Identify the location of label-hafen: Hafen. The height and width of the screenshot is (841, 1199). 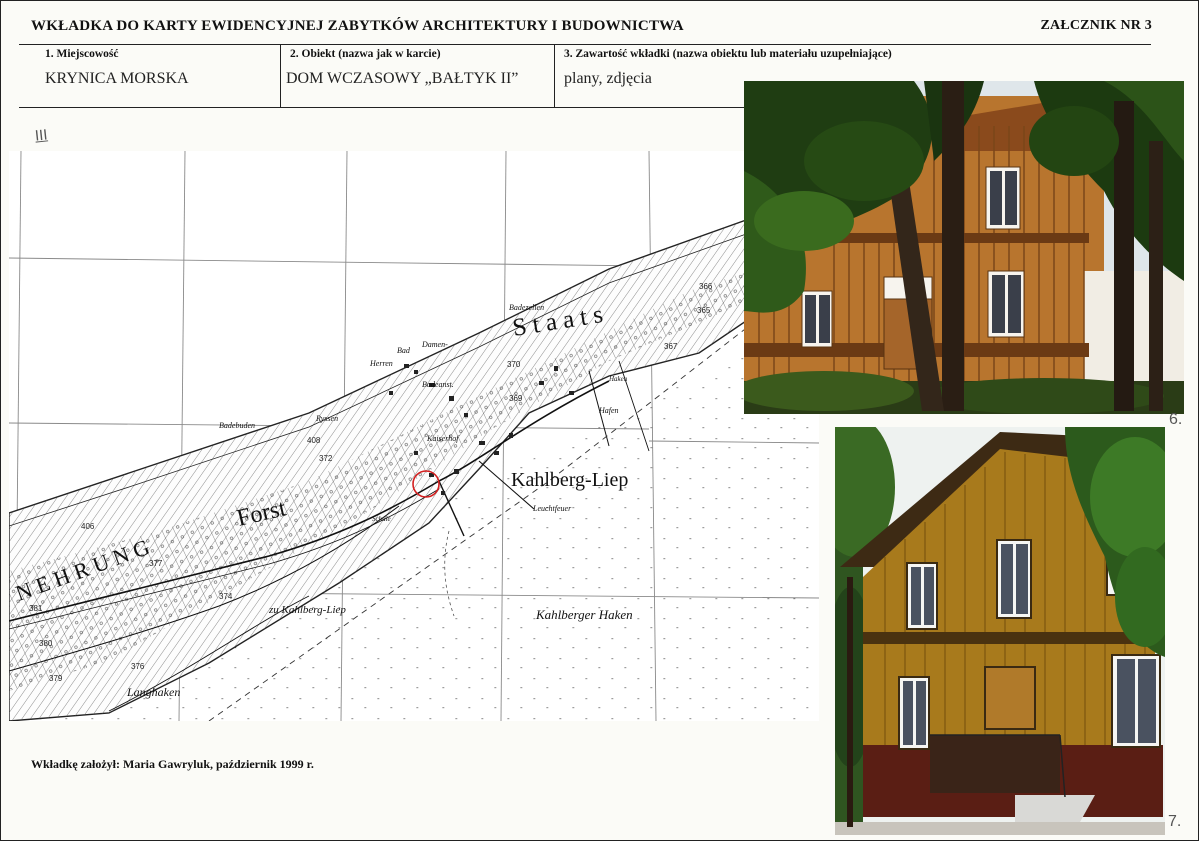
(608, 410).